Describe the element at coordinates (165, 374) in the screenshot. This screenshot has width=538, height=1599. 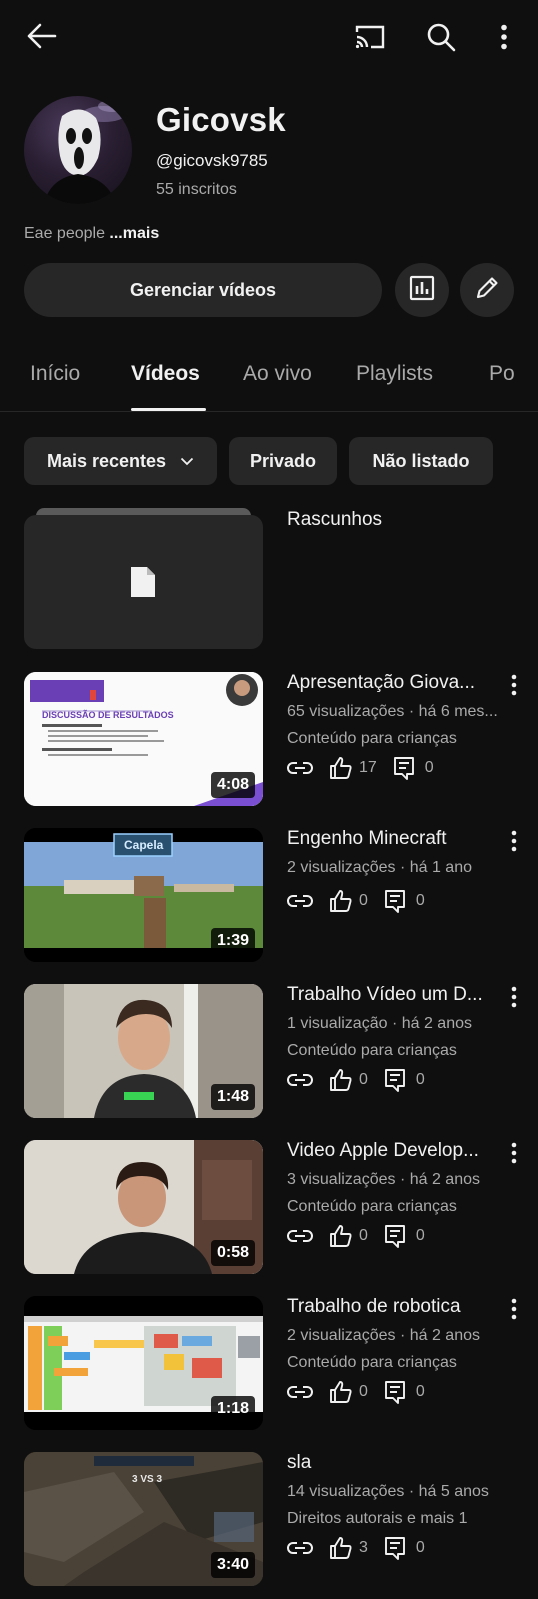
I see `tab-videos: Vídeos` at that location.